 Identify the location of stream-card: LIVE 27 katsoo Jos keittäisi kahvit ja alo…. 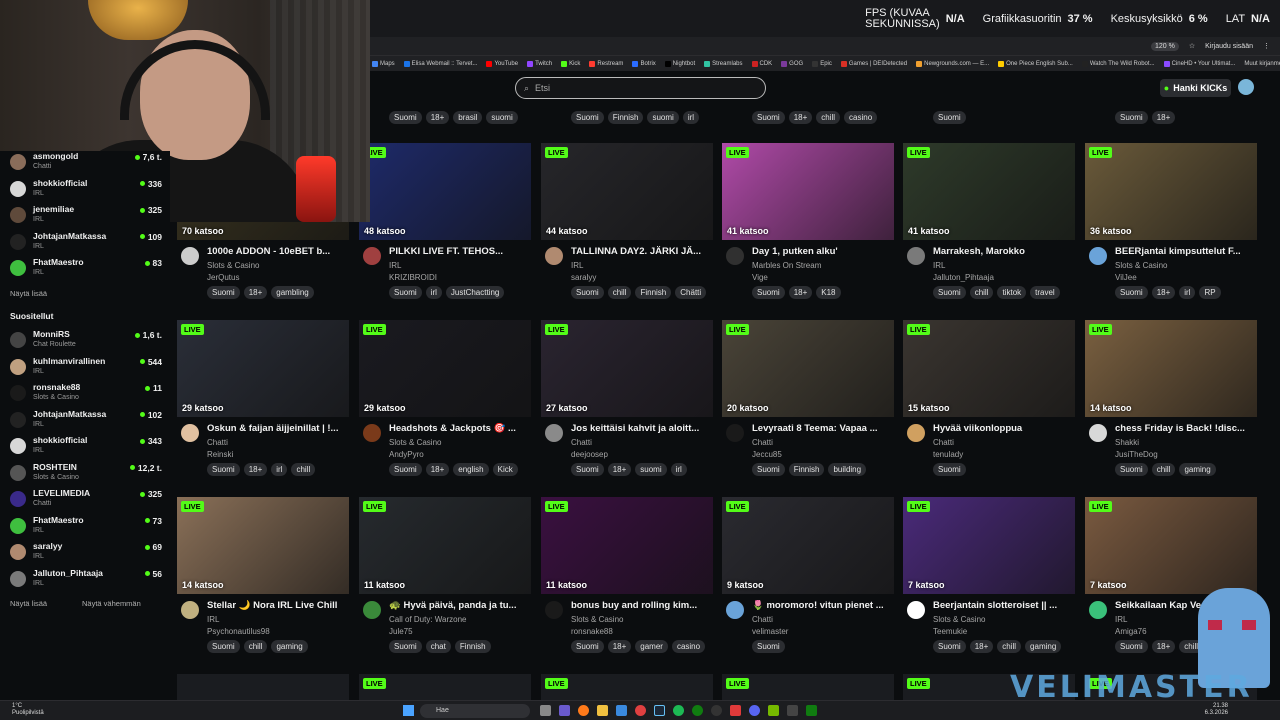
(627, 405).